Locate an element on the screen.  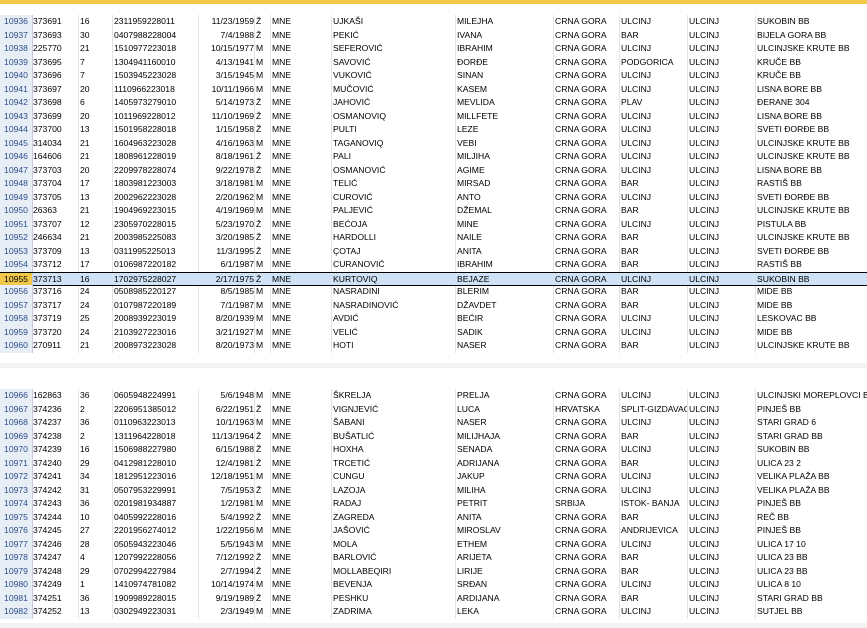
cell-addr: MIDE BB is located at coordinates (812, 292).